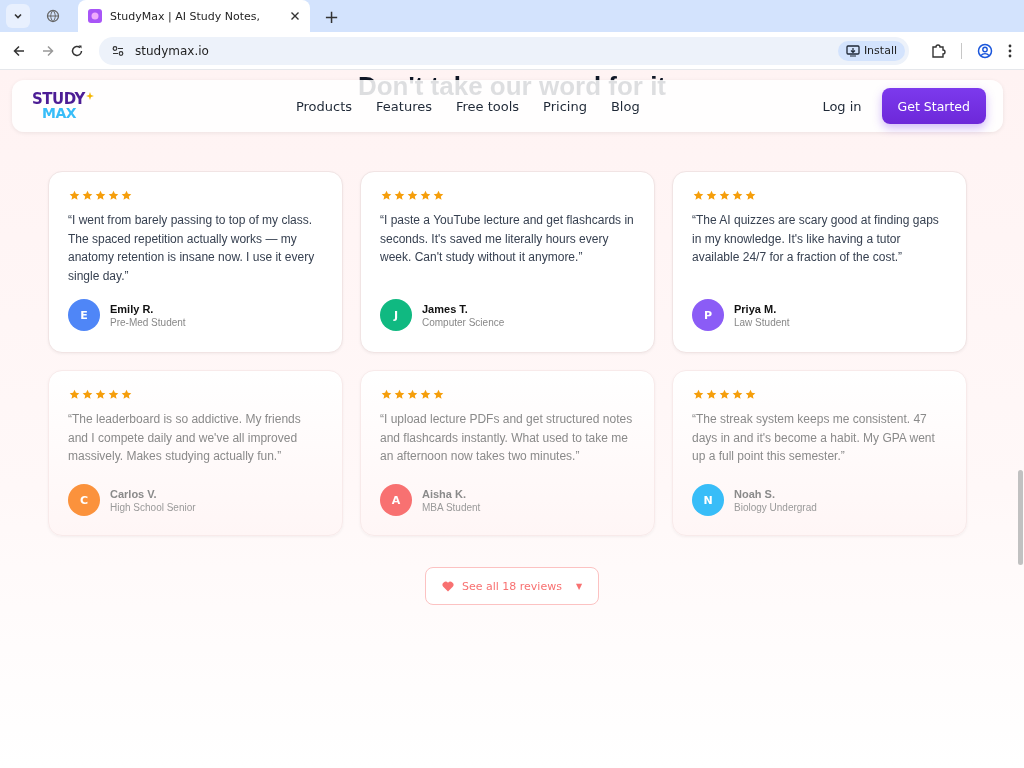  I want to click on reviewer-role: Pre-Med Student, so click(148, 322).